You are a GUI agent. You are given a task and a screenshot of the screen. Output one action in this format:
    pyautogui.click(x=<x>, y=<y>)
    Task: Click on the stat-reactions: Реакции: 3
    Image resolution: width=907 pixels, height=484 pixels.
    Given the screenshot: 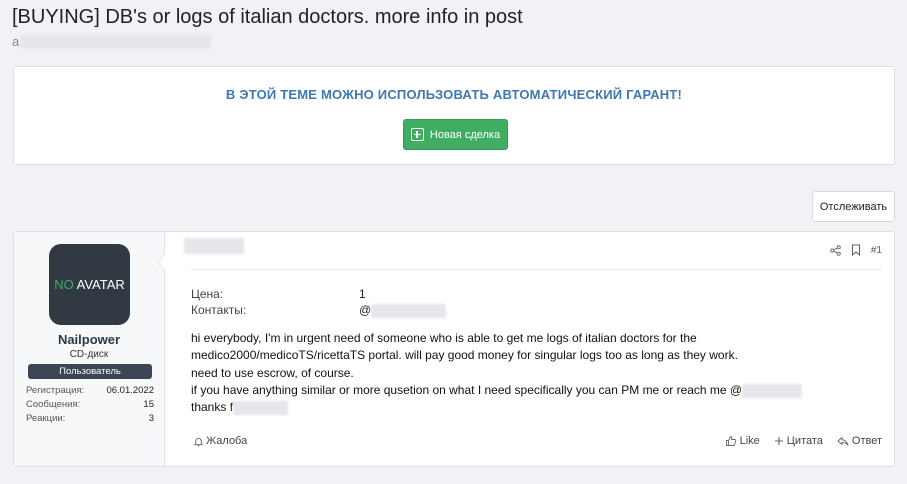 What is the action you would take?
    pyautogui.click(x=90, y=418)
    